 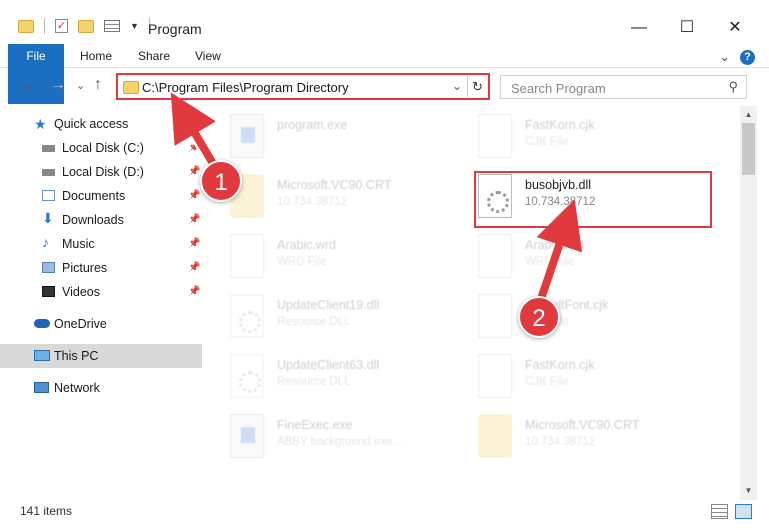 I want to click on minimize-button: —, so click(x=639, y=28).